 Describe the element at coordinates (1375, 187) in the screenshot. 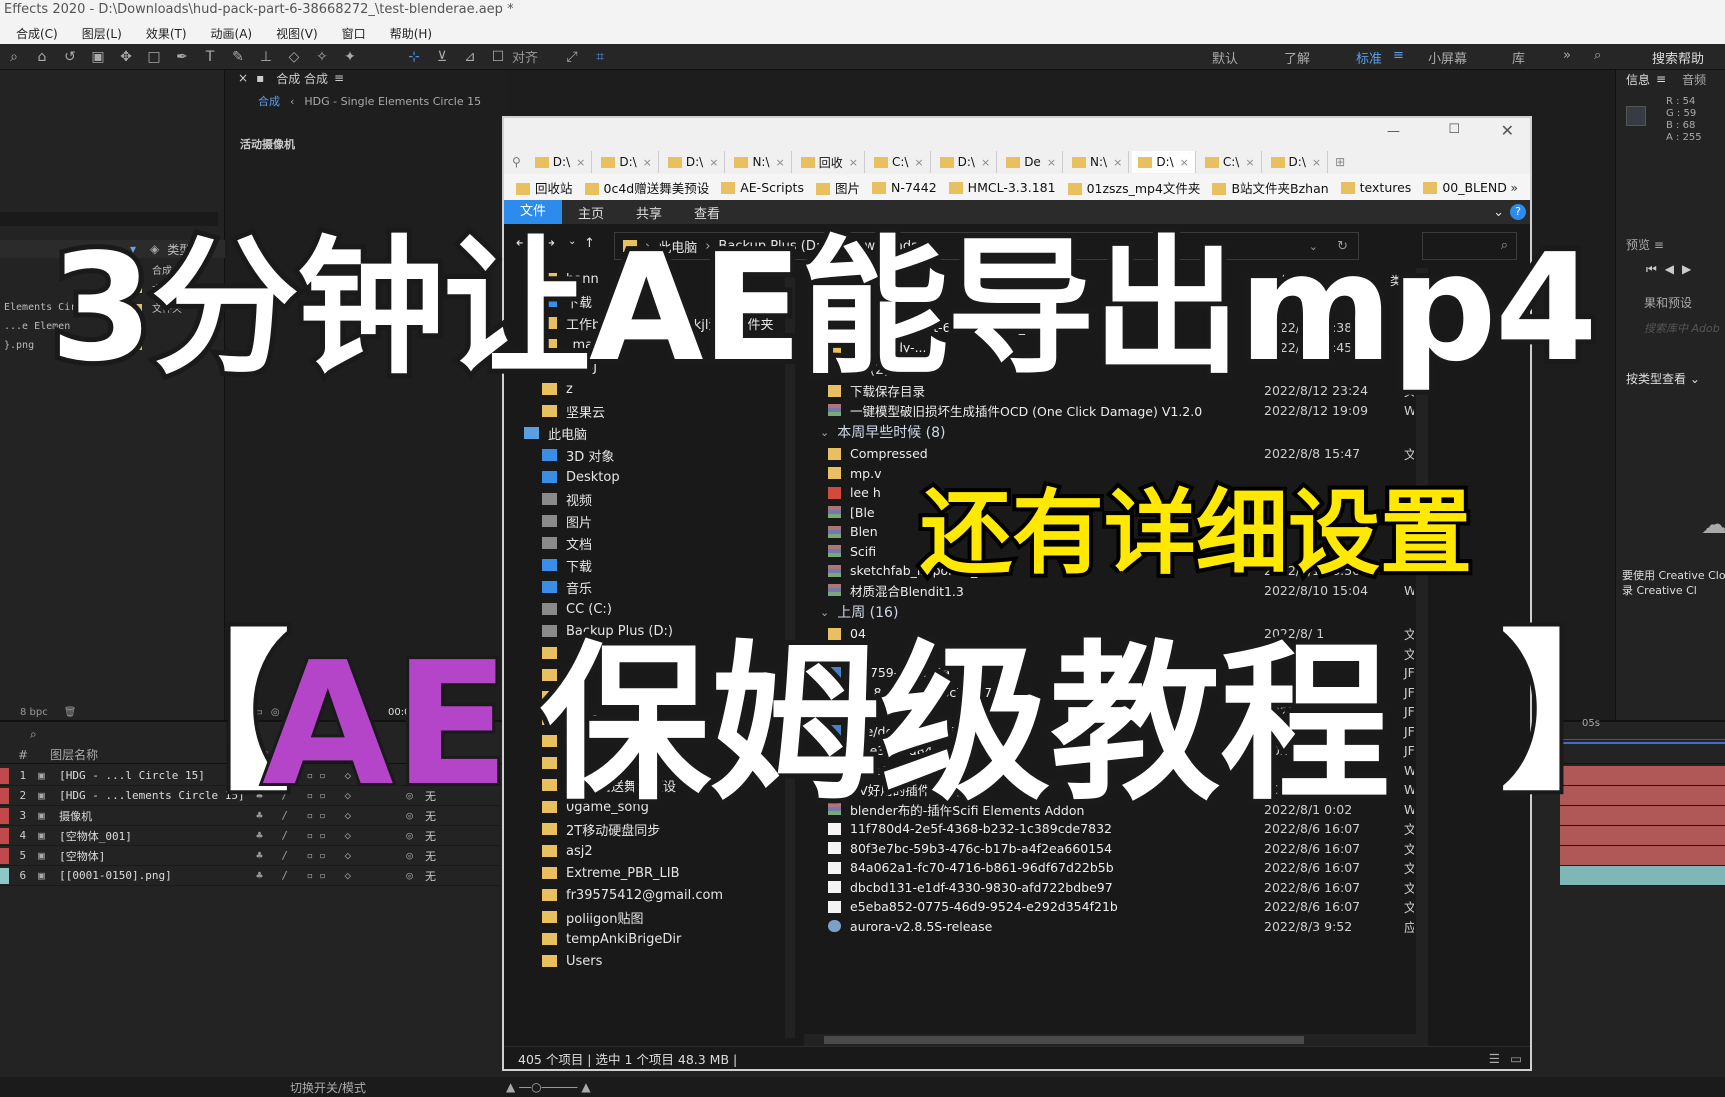

I see `bookmark-item: textures` at that location.